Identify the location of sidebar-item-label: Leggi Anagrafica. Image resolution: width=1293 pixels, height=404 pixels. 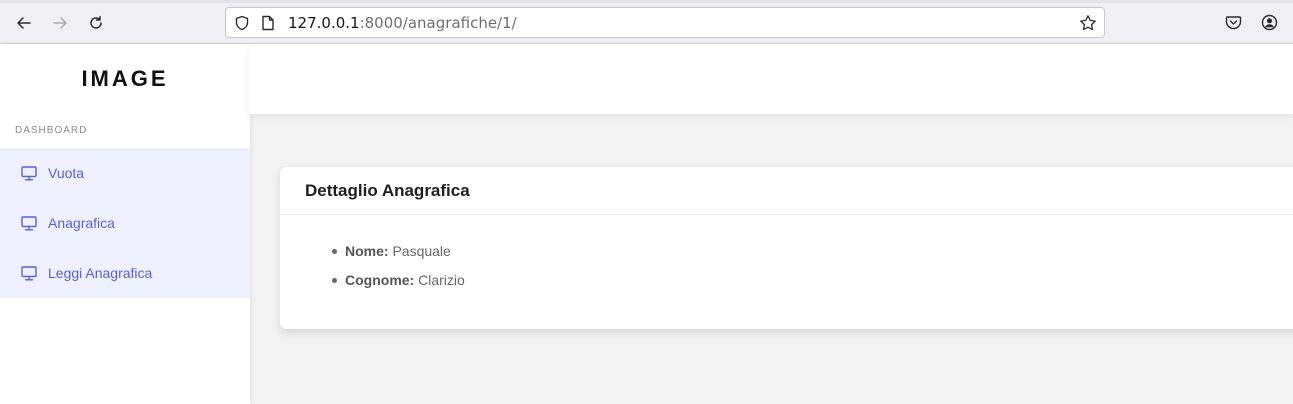
(100, 273).